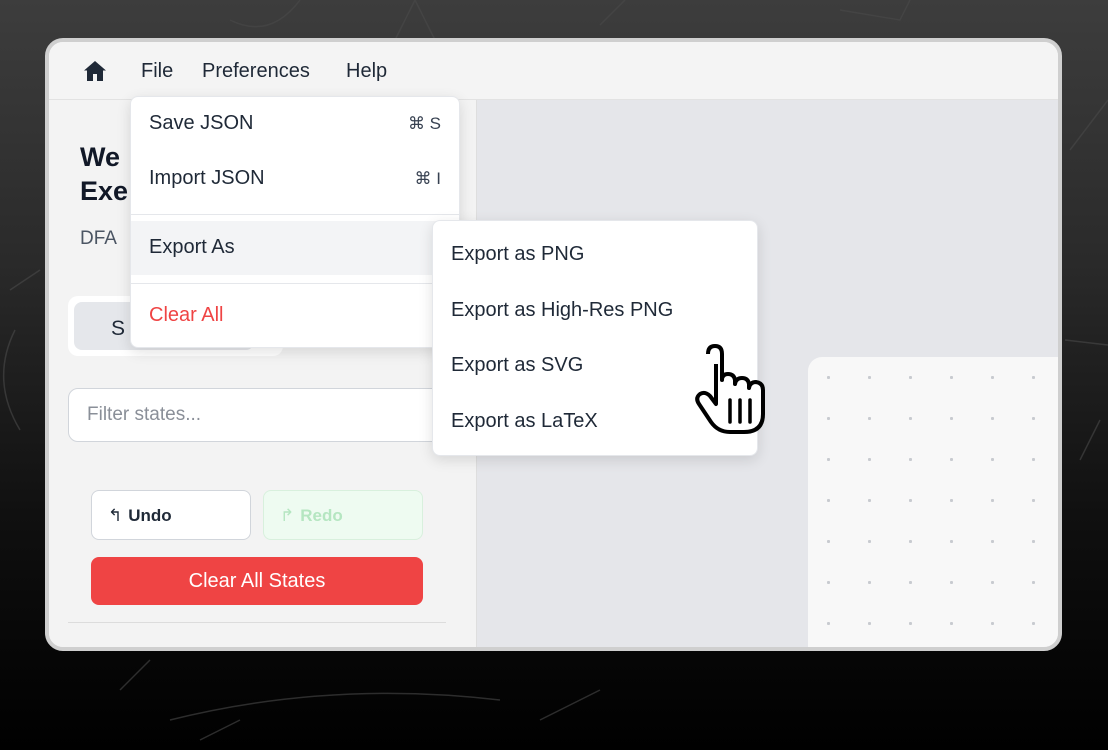  What do you see at coordinates (424, 123) in the screenshot?
I see `save-json-shortcut: ⌘ S` at bounding box center [424, 123].